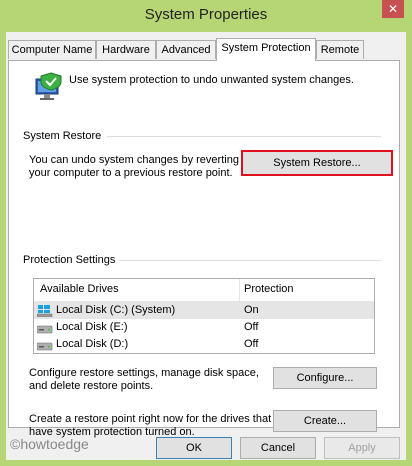  What do you see at coordinates (340, 49) in the screenshot?
I see `tab-remote: Remote` at bounding box center [340, 49].